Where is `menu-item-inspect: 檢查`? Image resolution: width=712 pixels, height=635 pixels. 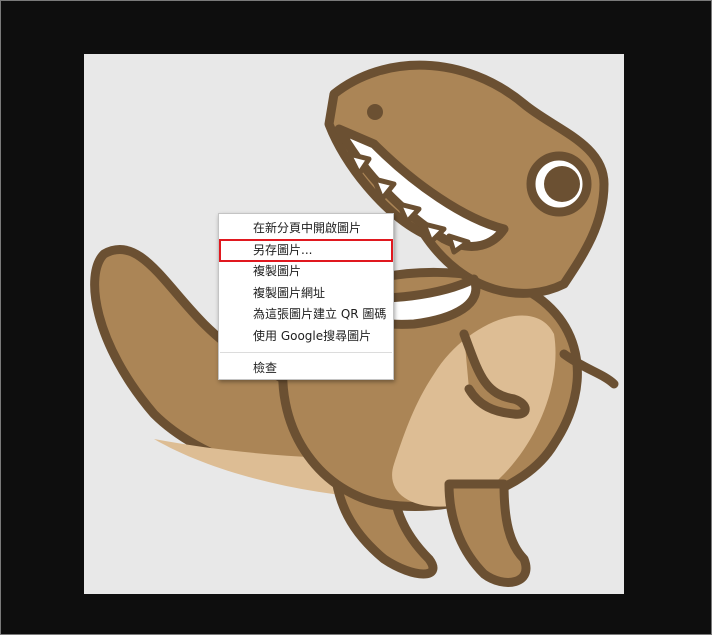 menu-item-inspect: 檢查 is located at coordinates (306, 369).